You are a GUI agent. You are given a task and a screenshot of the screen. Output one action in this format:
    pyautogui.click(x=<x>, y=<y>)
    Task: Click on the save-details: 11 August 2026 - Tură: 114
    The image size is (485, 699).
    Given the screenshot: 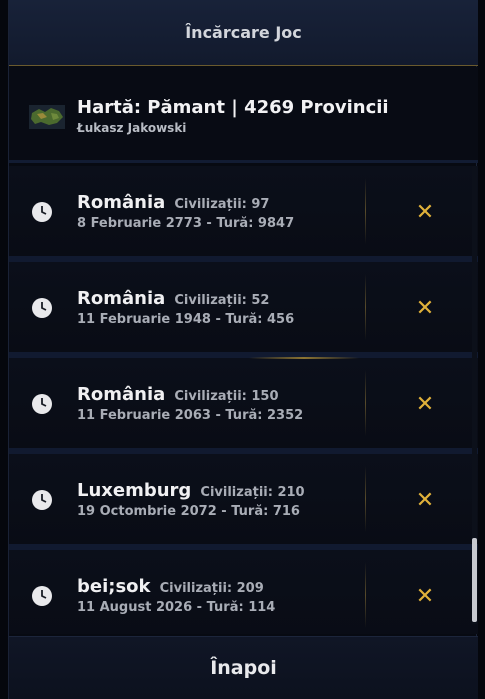 What is the action you would take?
    pyautogui.click(x=176, y=607)
    